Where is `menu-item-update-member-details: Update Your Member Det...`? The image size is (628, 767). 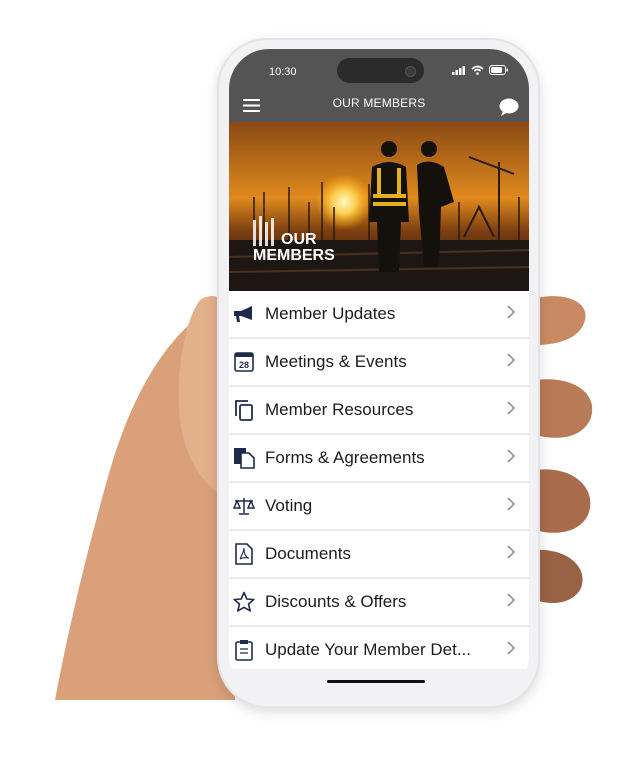 menu-item-update-member-details: Update Your Member Det... is located at coordinates (379, 650).